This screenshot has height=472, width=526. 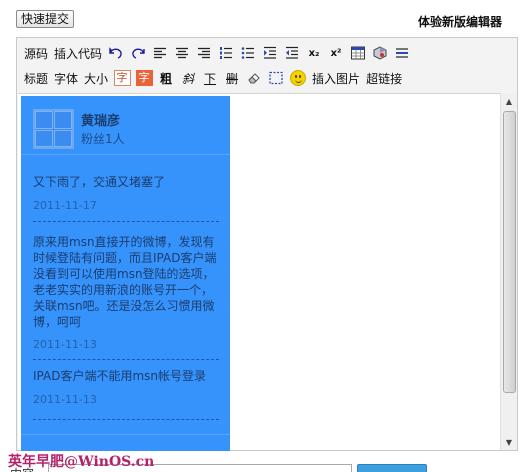 What do you see at coordinates (276, 78) in the screenshot?
I see `select-all-icon` at bounding box center [276, 78].